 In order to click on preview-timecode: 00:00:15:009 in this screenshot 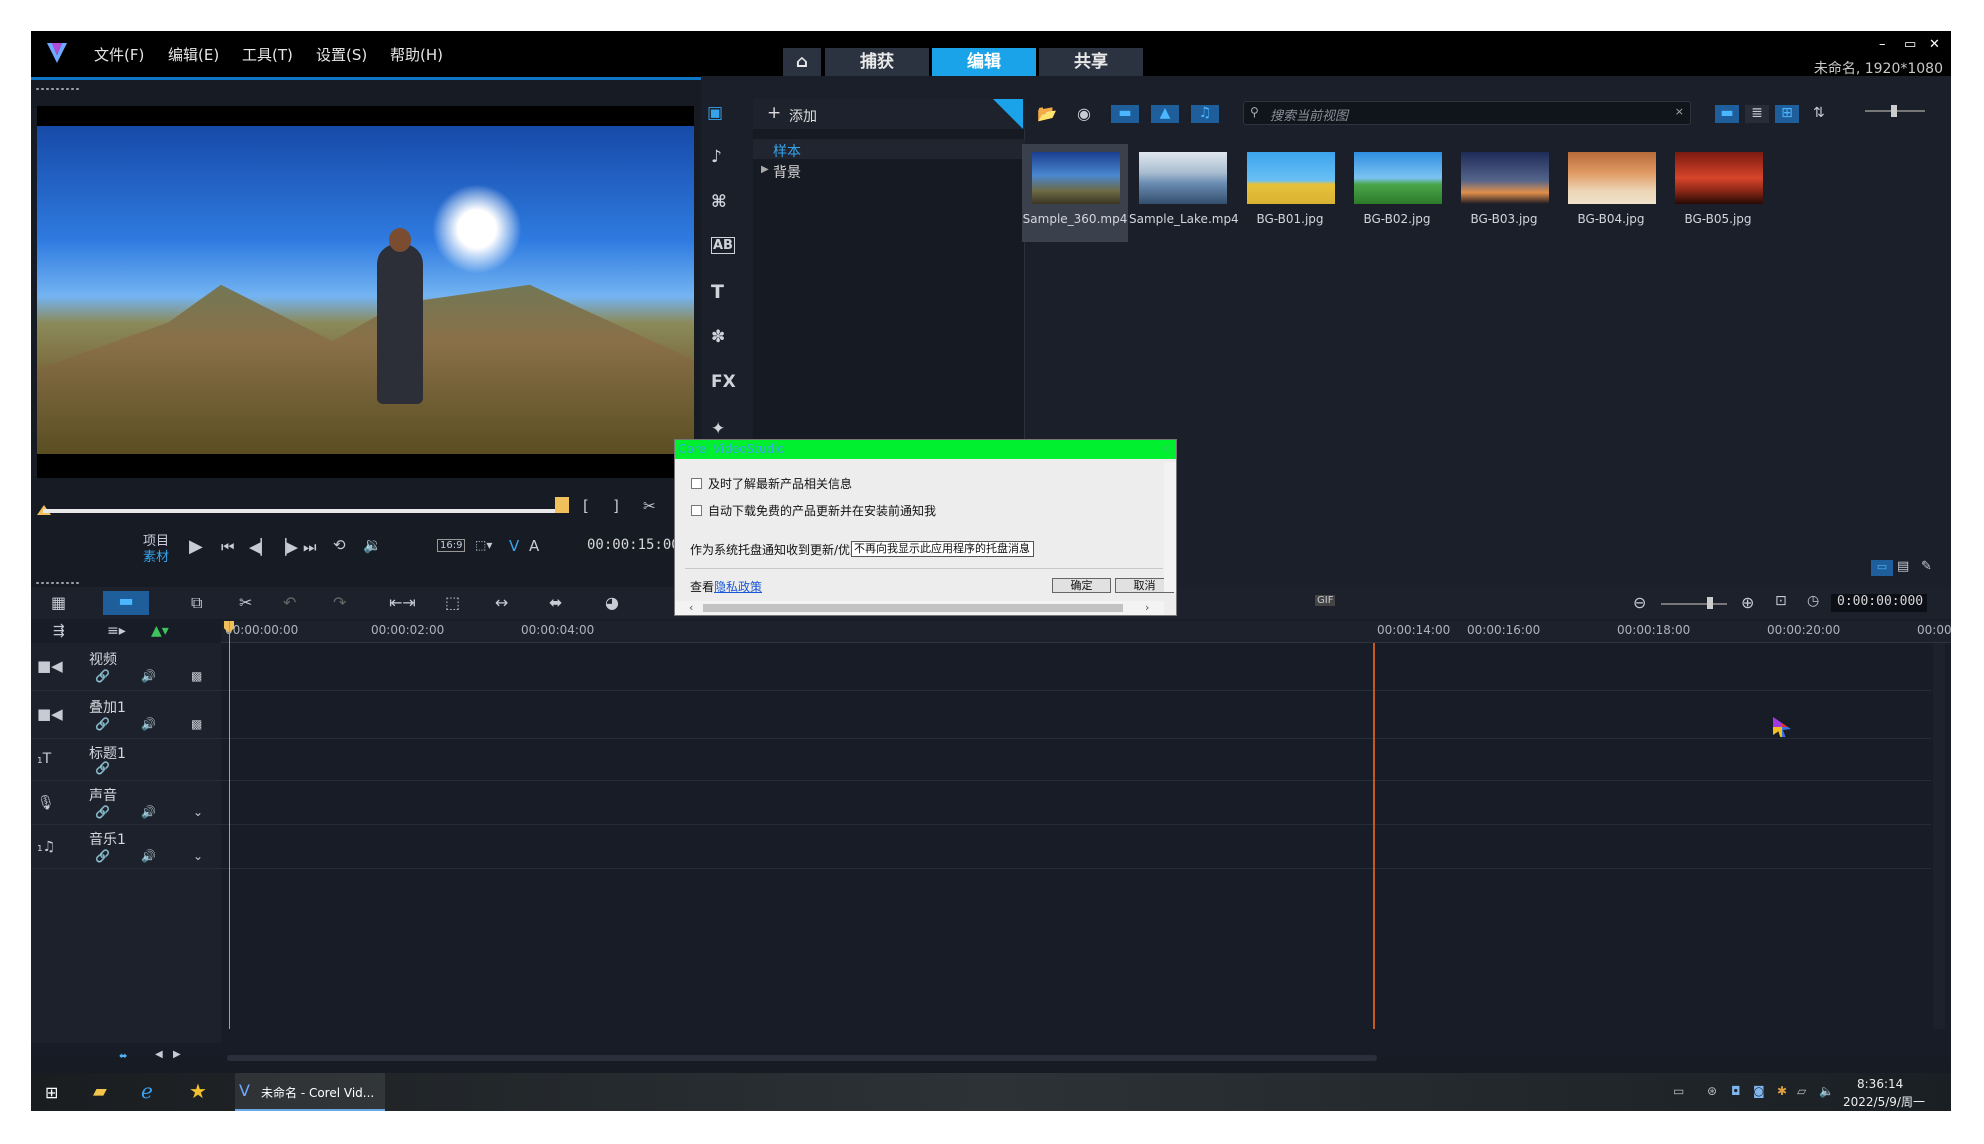, I will do `click(637, 545)`.